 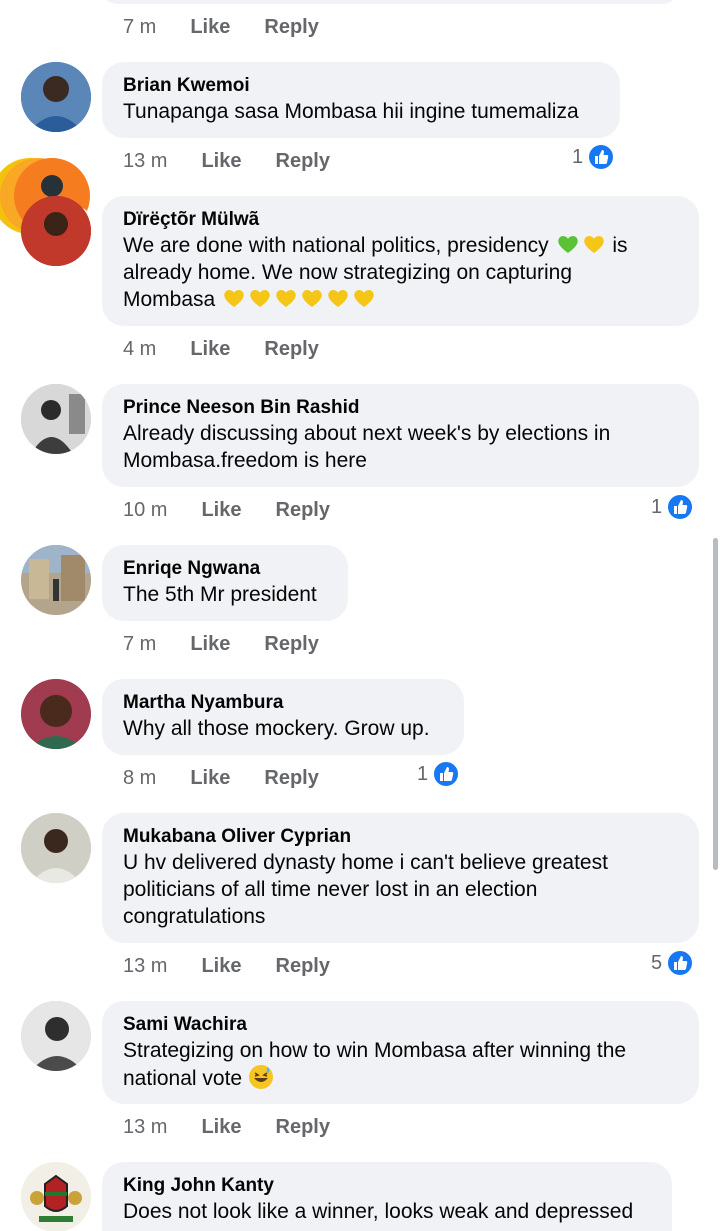 I want to click on comment-author: Enriqe Ngwana, so click(x=224, y=569).